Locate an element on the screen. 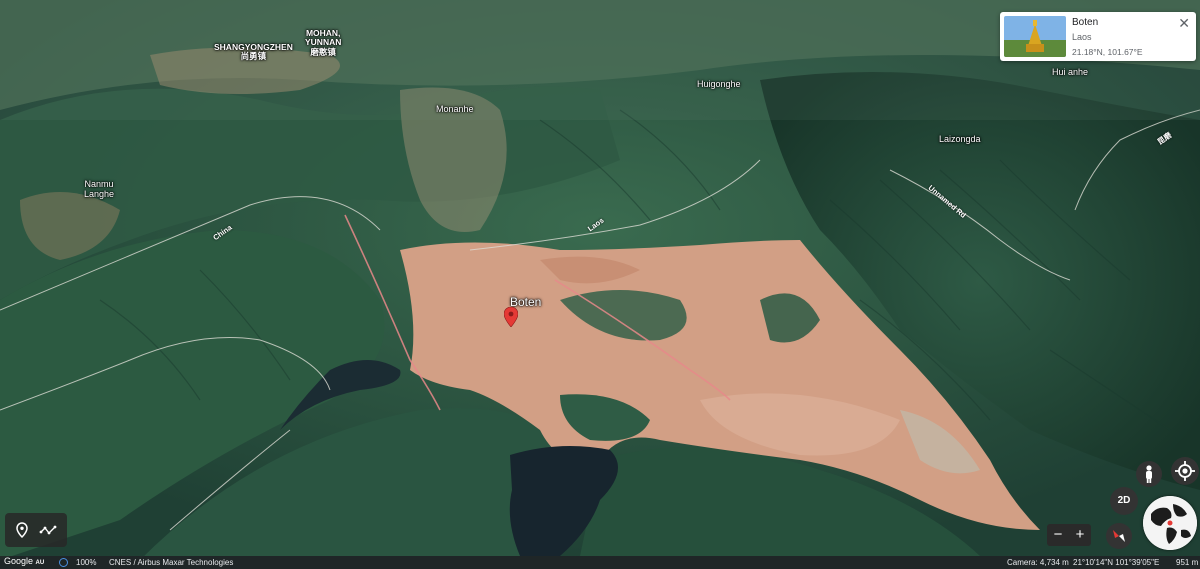 This screenshot has width=1200, height=569. ground-elevation: 951 m is located at coordinates (1187, 562).